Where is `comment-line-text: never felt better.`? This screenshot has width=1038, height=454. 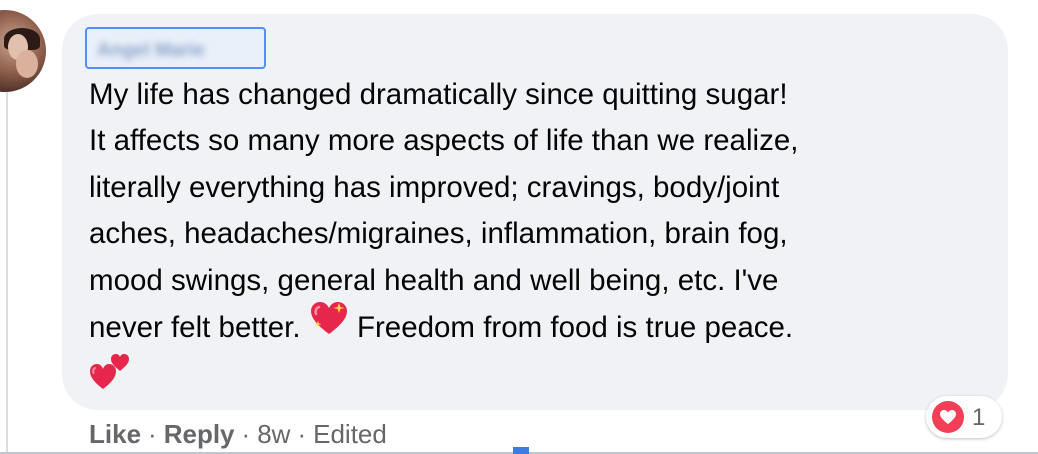 comment-line-text: never felt better. is located at coordinates (195, 328).